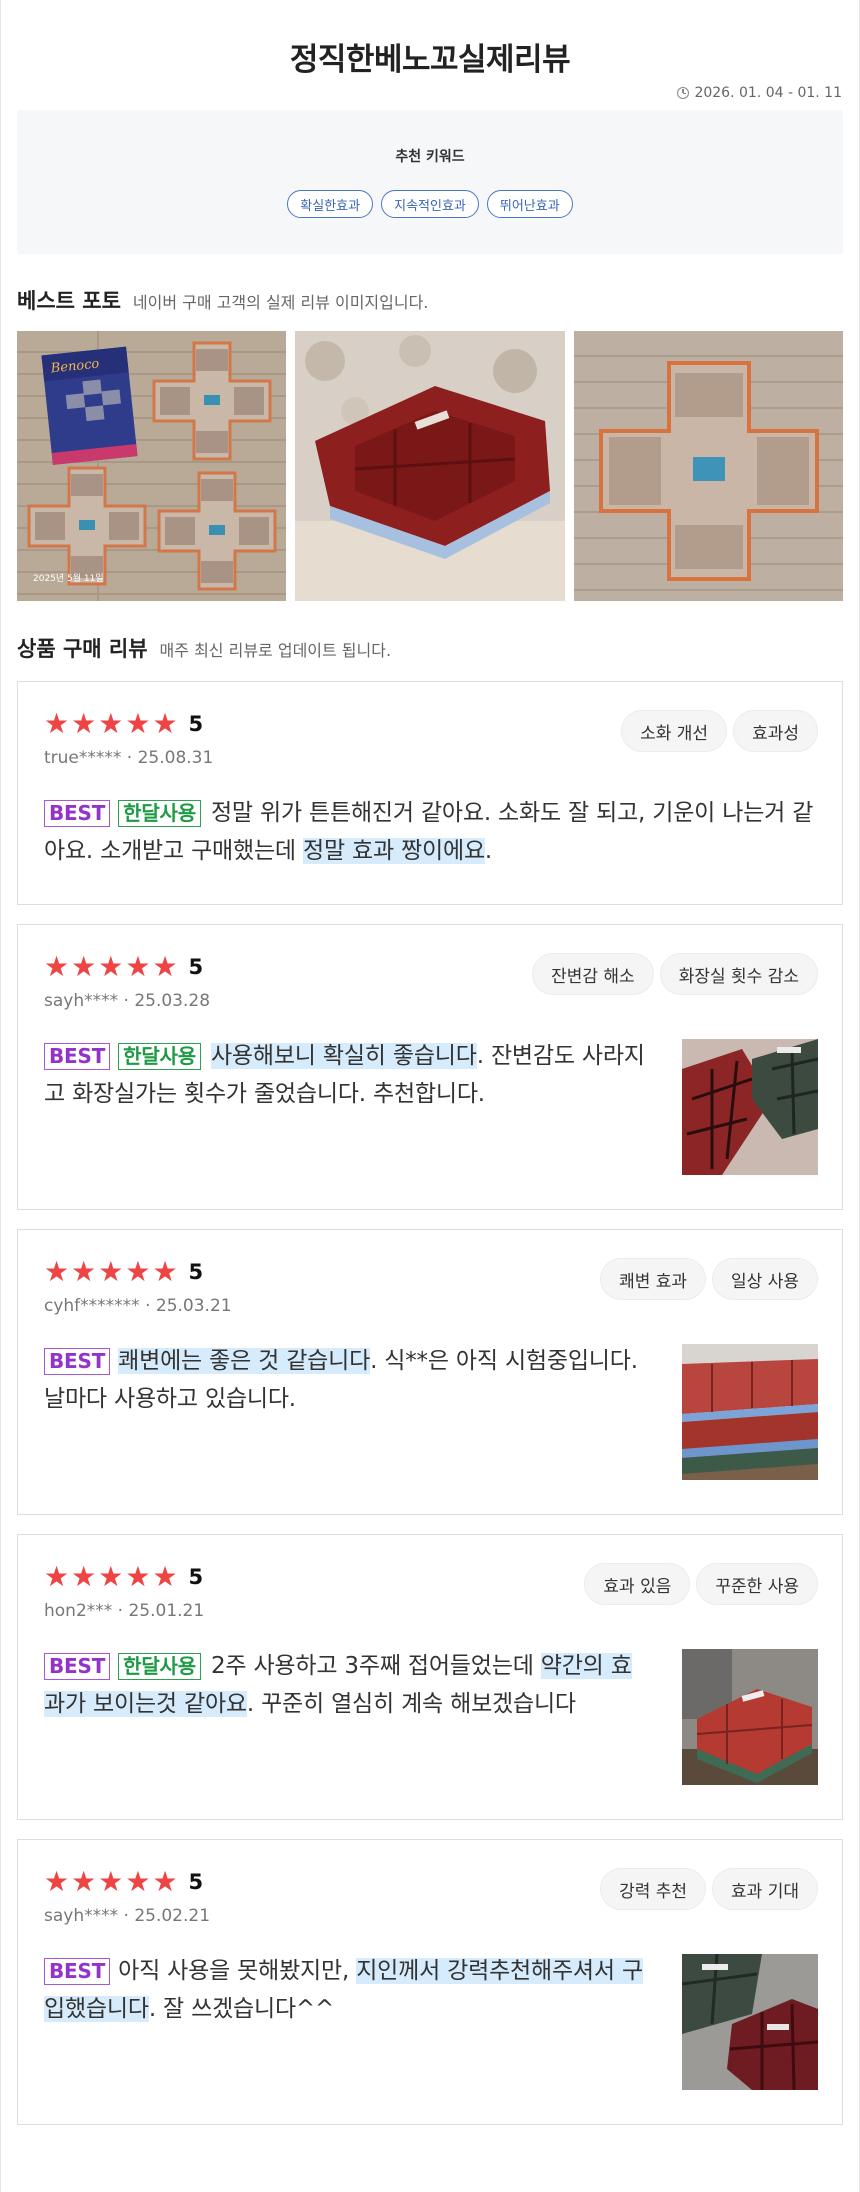 This screenshot has height=2192, width=860. Describe the element at coordinates (375, 1666) in the screenshot. I see `review-text-part: 2주 사용하고 3주째 접어들었는데` at that location.